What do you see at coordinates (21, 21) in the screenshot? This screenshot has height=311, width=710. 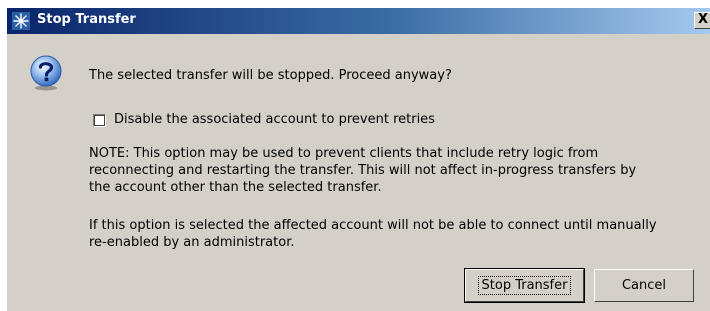 I see `sparkle-icon` at bounding box center [21, 21].